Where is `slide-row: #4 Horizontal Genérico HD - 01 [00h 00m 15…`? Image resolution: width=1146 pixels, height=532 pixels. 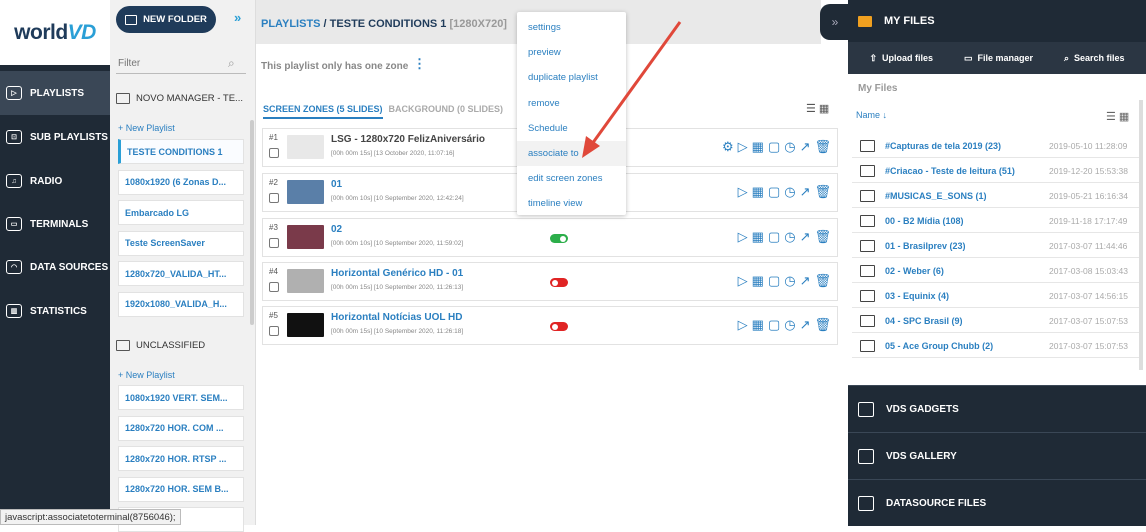 slide-row: #4 Horizontal Genérico HD - 01 [00h 00m 15… is located at coordinates (550, 281).